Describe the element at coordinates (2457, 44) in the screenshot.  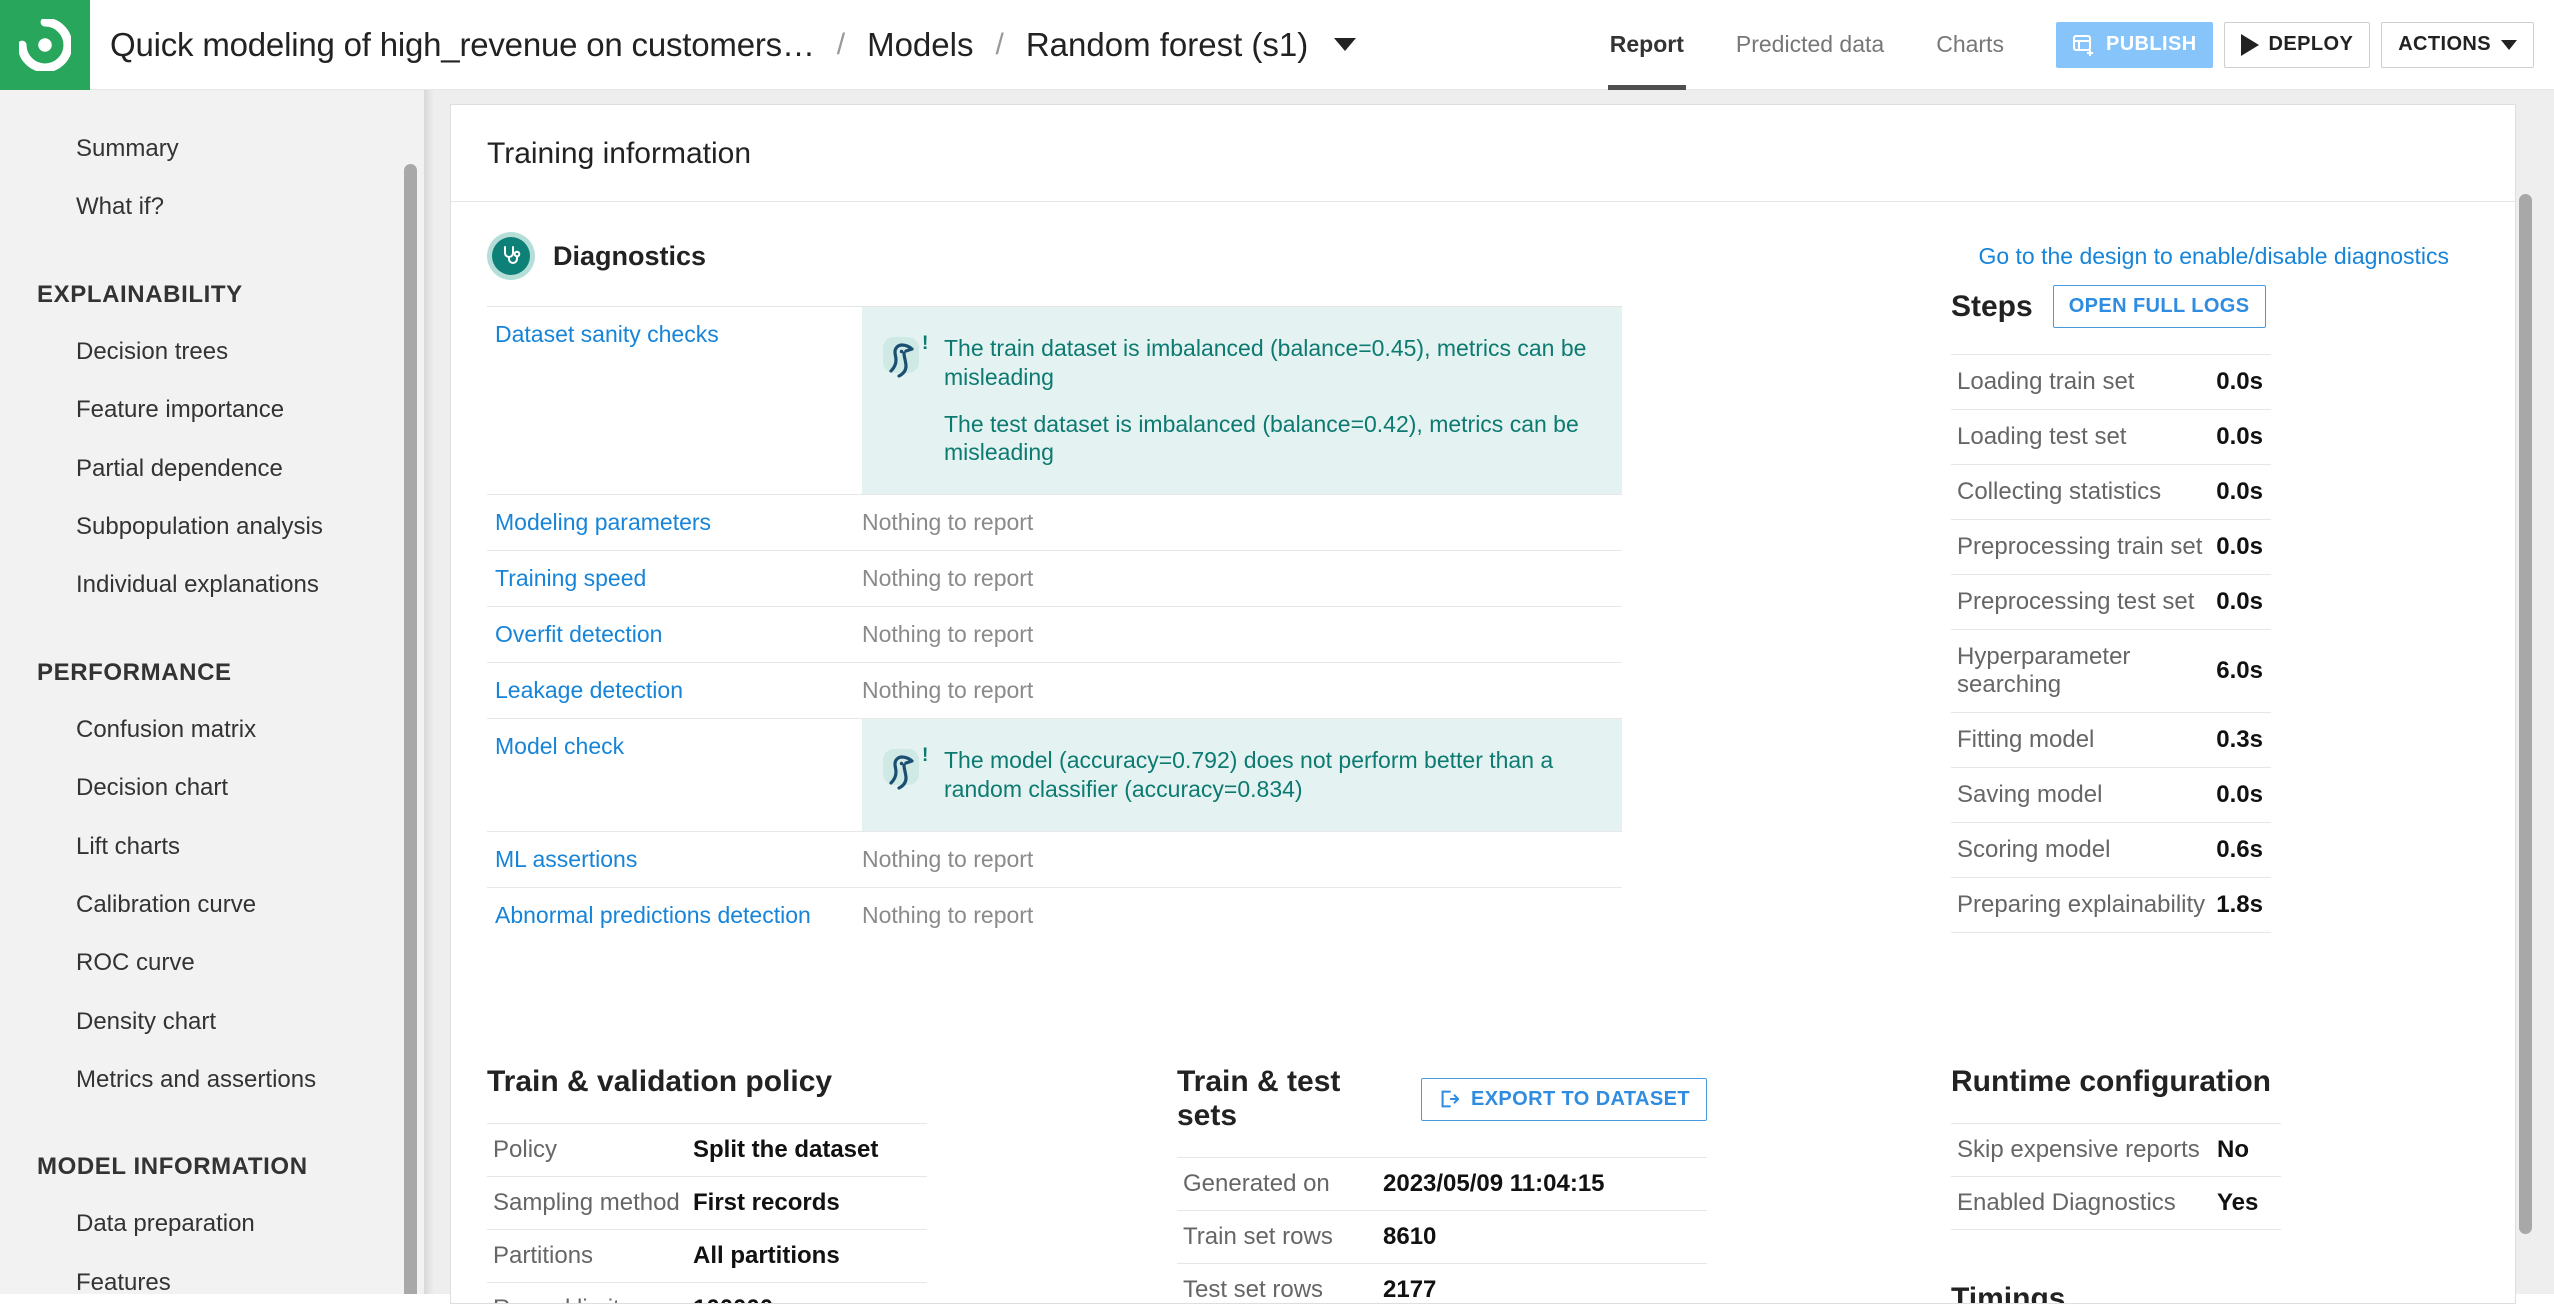
I see `actions-button: ACTIONS` at that location.